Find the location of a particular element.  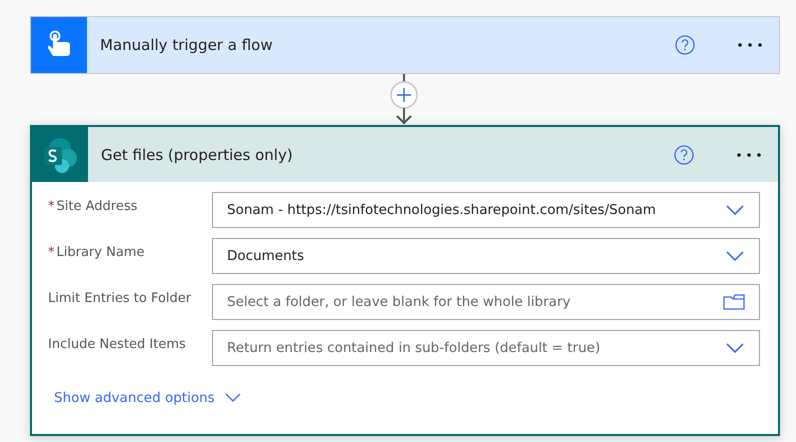

dropdown-field: Sonam - https://tsinfotechnologies.sharepoint.com/sites/Sonam is located at coordinates (486, 210).